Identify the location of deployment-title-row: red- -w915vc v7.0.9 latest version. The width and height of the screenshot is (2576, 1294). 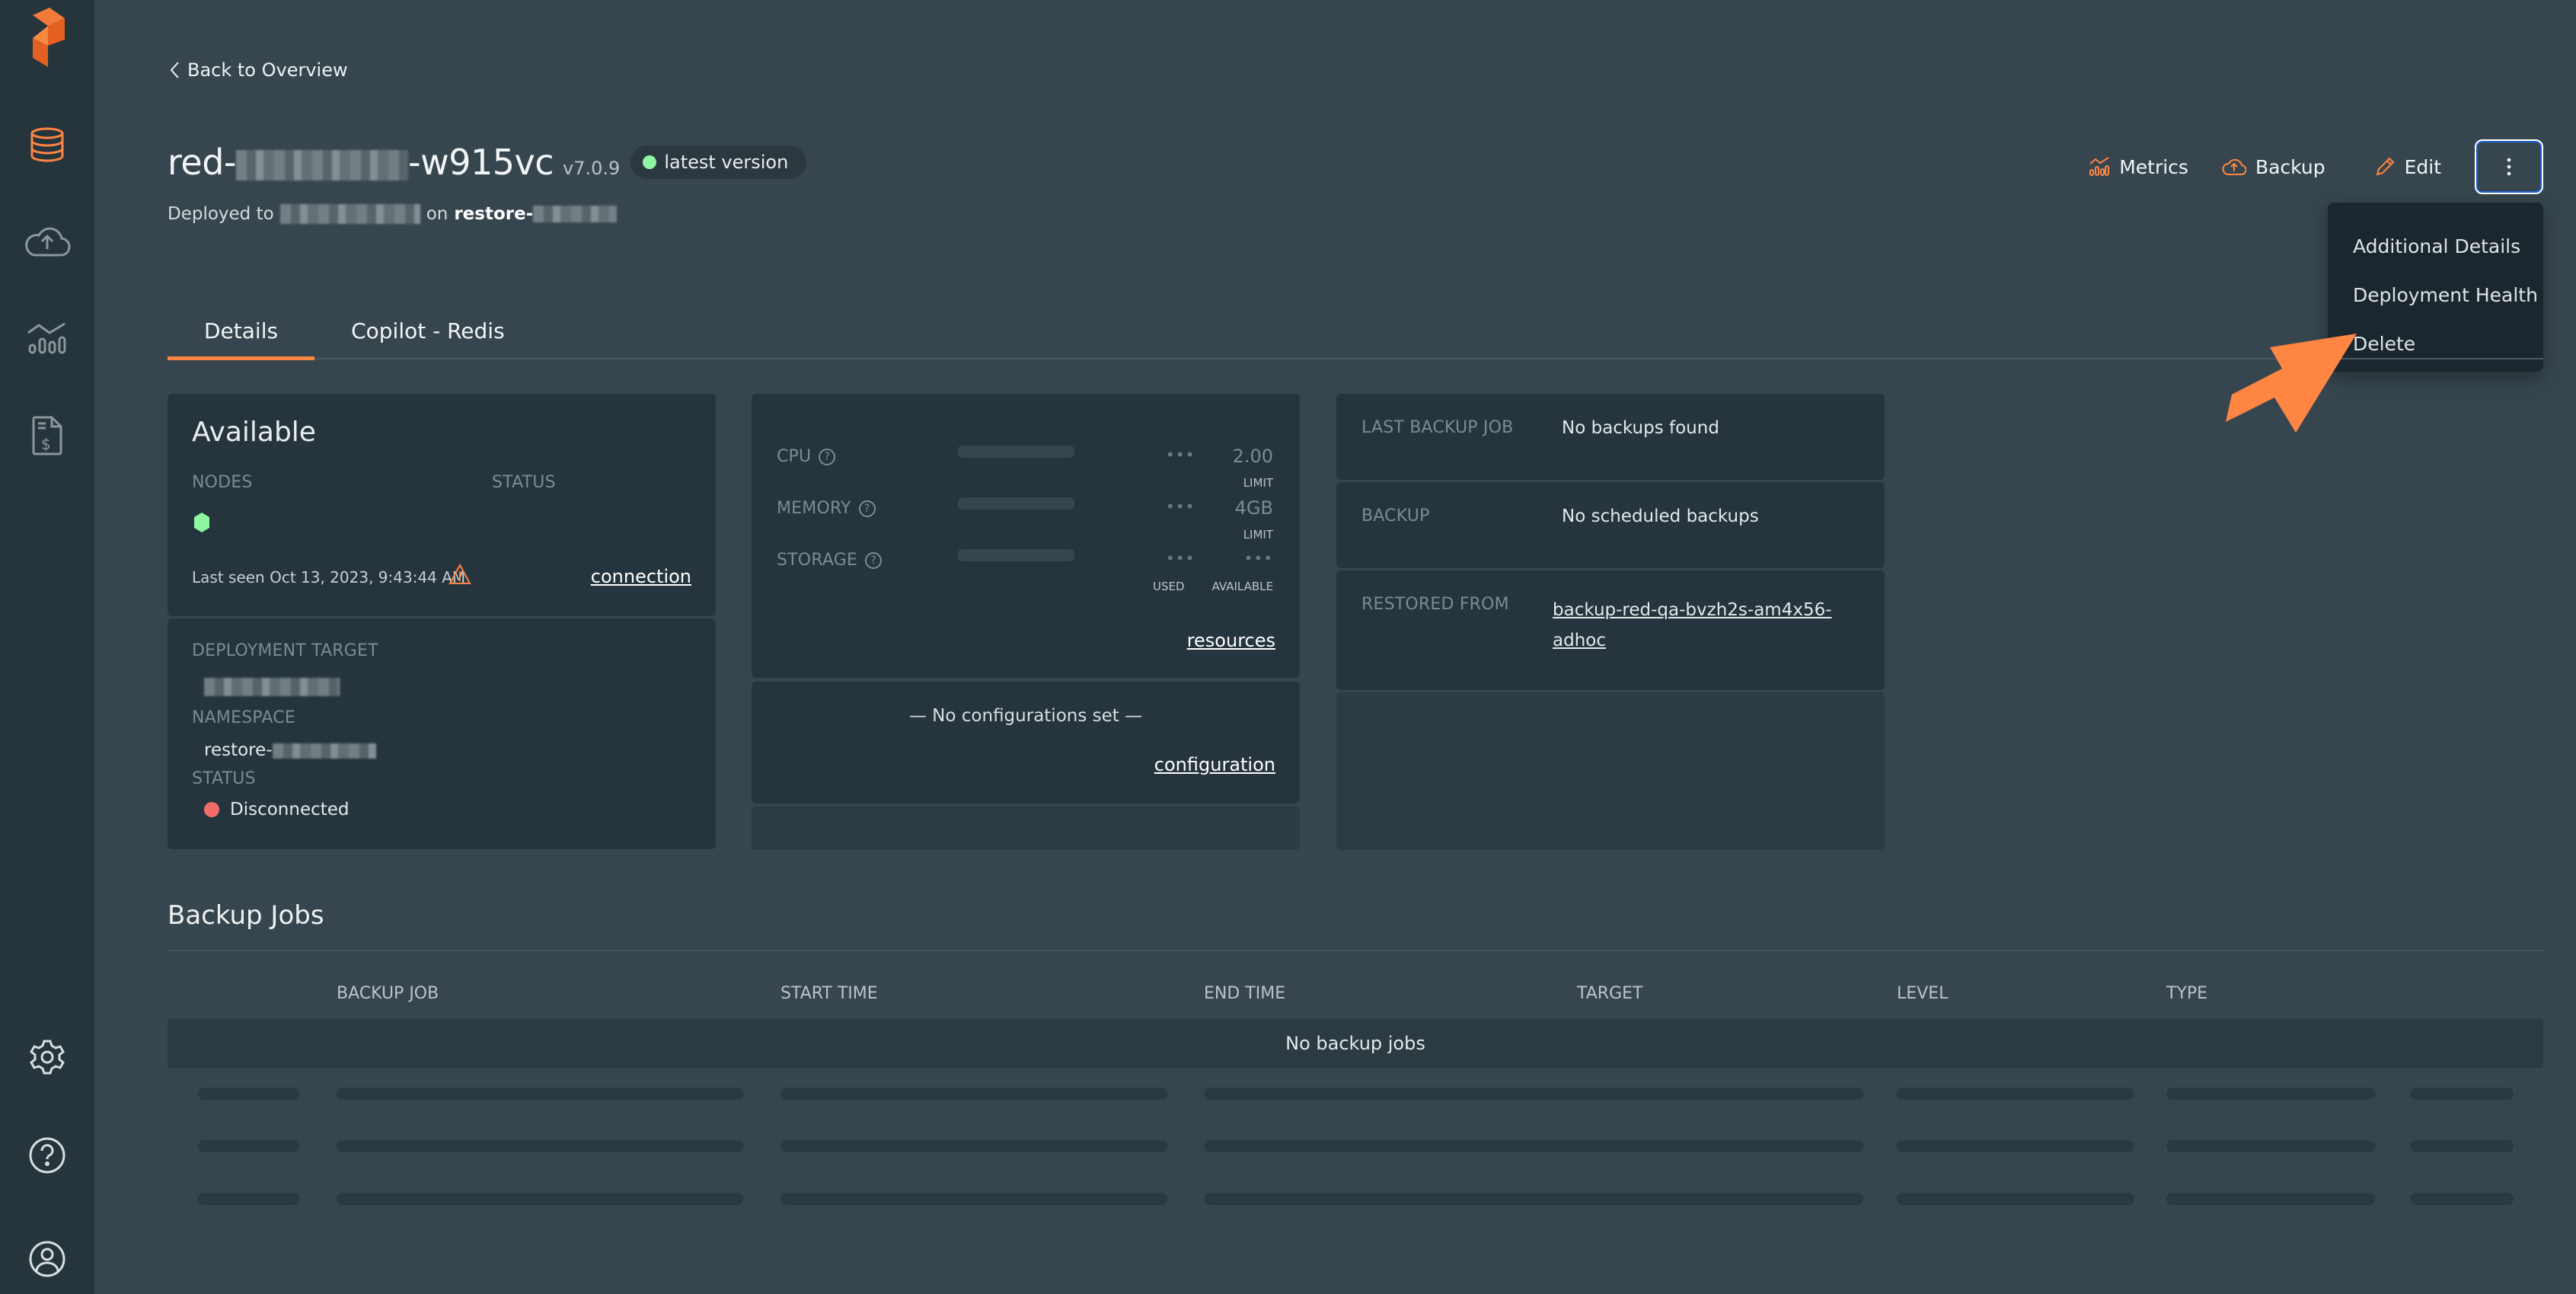
(487, 163).